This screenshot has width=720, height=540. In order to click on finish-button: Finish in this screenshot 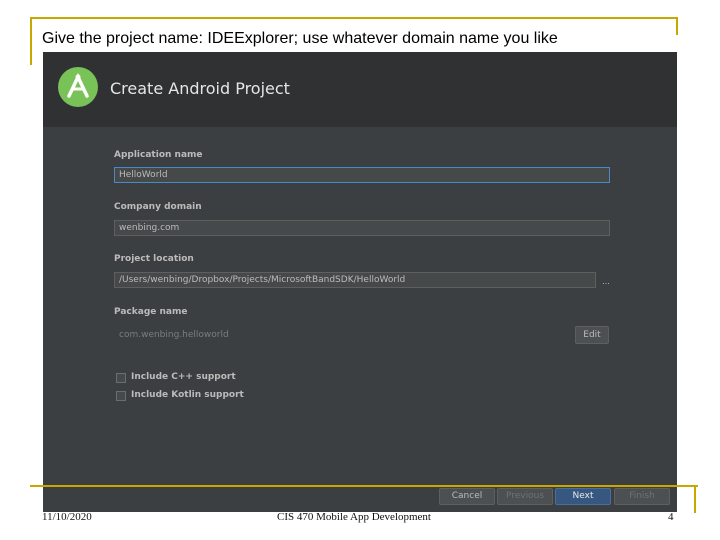, I will do `click(642, 496)`.